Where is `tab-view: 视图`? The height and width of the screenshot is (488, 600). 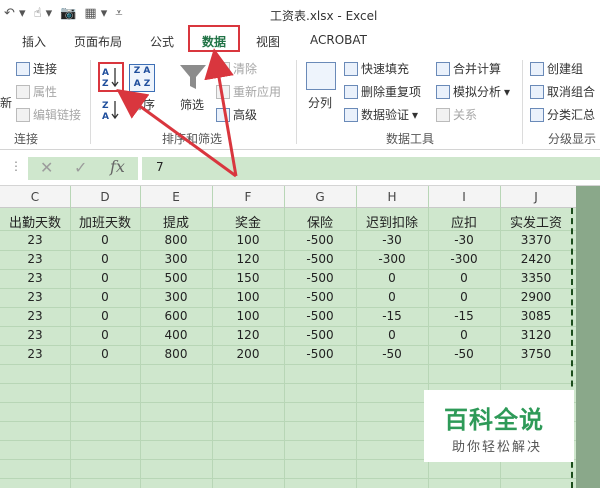 tab-view: 视图 is located at coordinates (268, 41).